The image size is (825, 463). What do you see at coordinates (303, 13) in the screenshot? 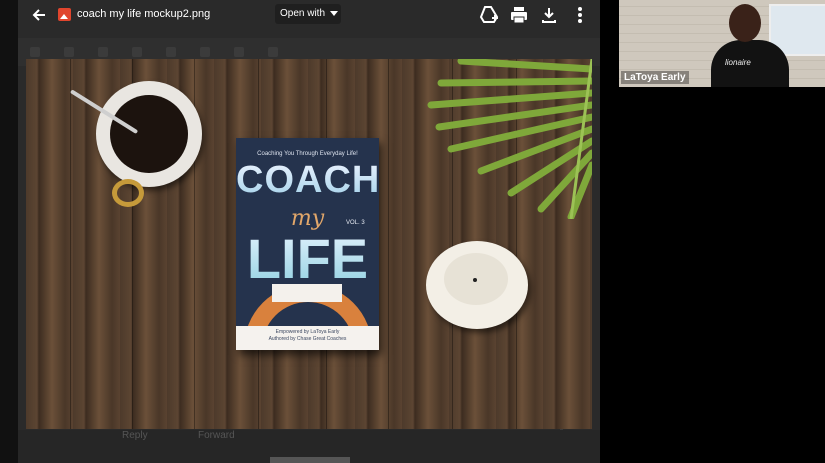
I see `open-with-label: Open with` at bounding box center [303, 13].